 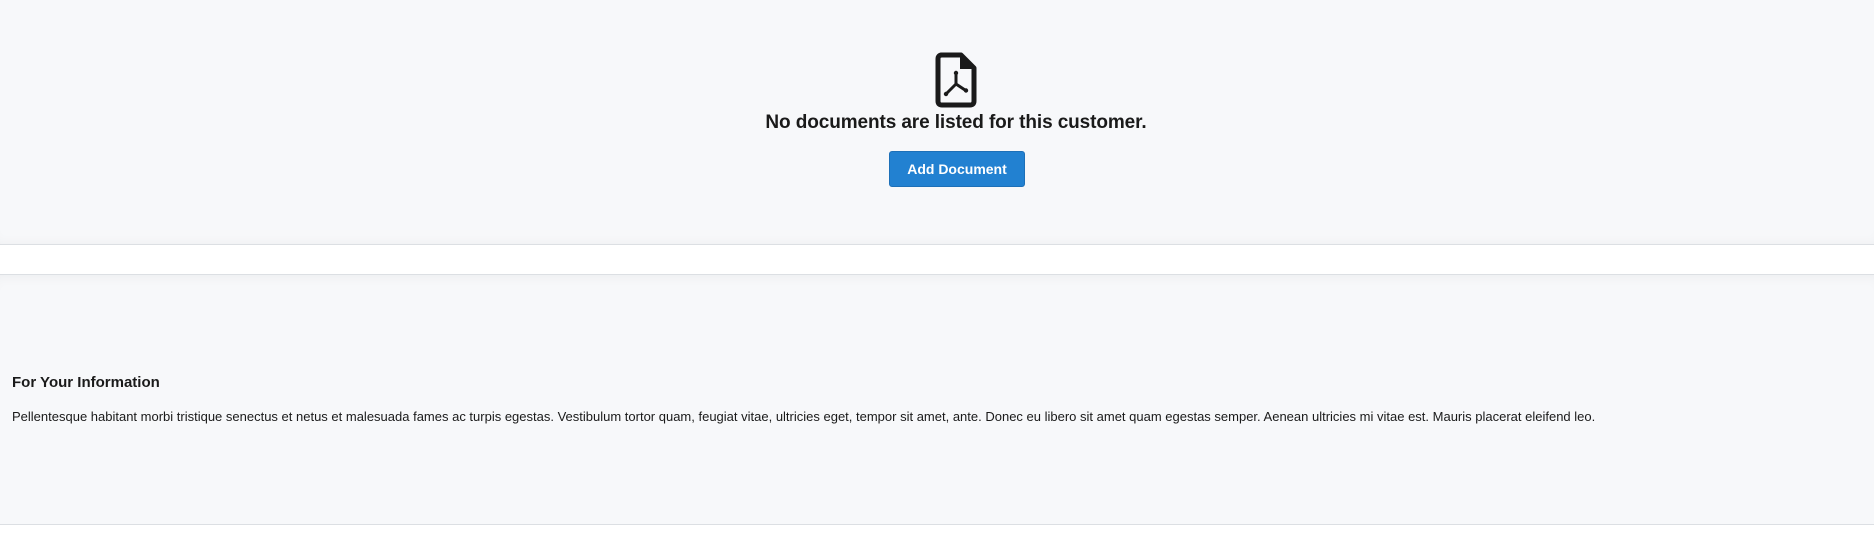 What do you see at coordinates (957, 169) in the screenshot?
I see `add-document-button: Add Document` at bounding box center [957, 169].